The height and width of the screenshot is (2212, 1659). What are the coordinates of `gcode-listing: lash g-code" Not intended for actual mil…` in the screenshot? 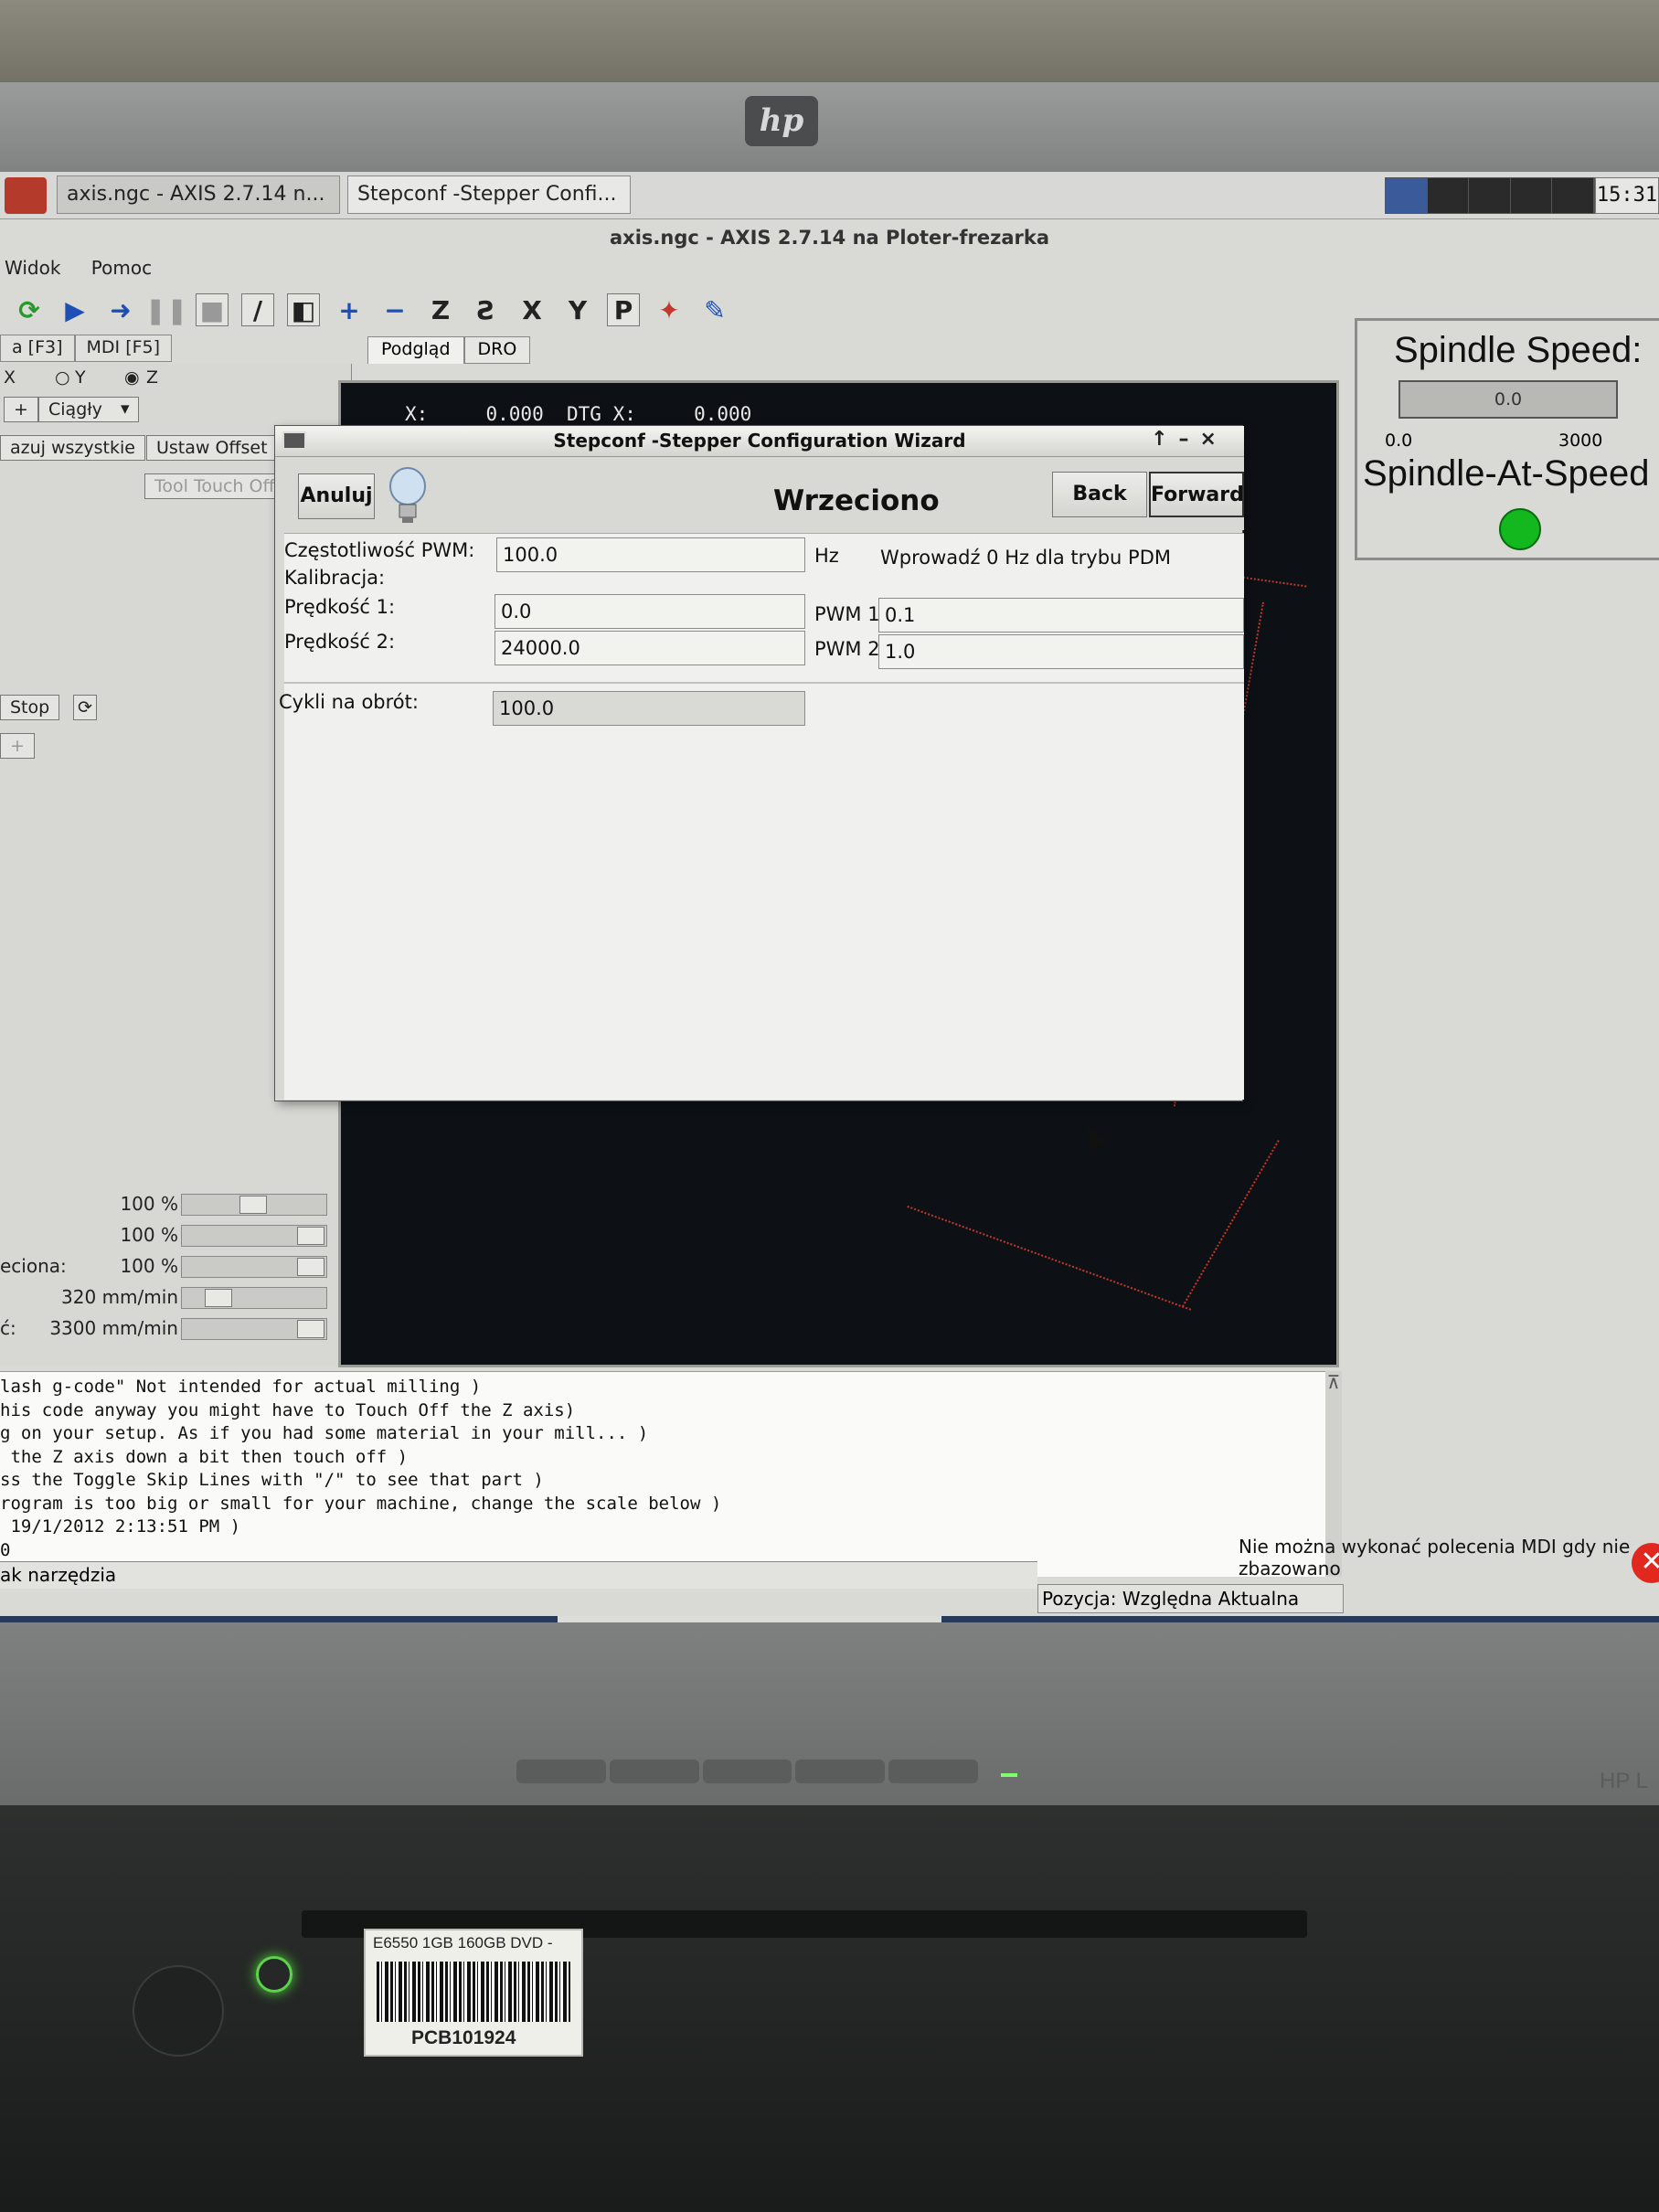 It's located at (669, 1477).